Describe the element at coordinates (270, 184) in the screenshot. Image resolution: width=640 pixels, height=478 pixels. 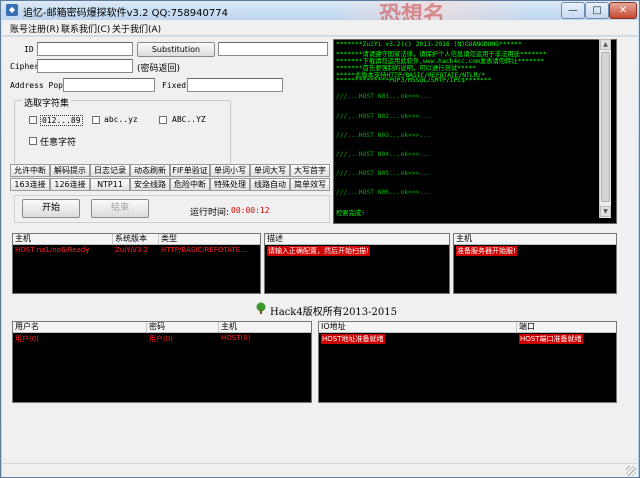
I see `tool-option-row2-7: 线路自动` at that location.